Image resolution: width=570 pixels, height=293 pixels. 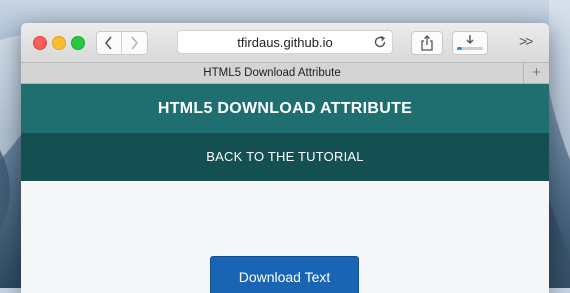 I want to click on share-button, so click(x=427, y=43).